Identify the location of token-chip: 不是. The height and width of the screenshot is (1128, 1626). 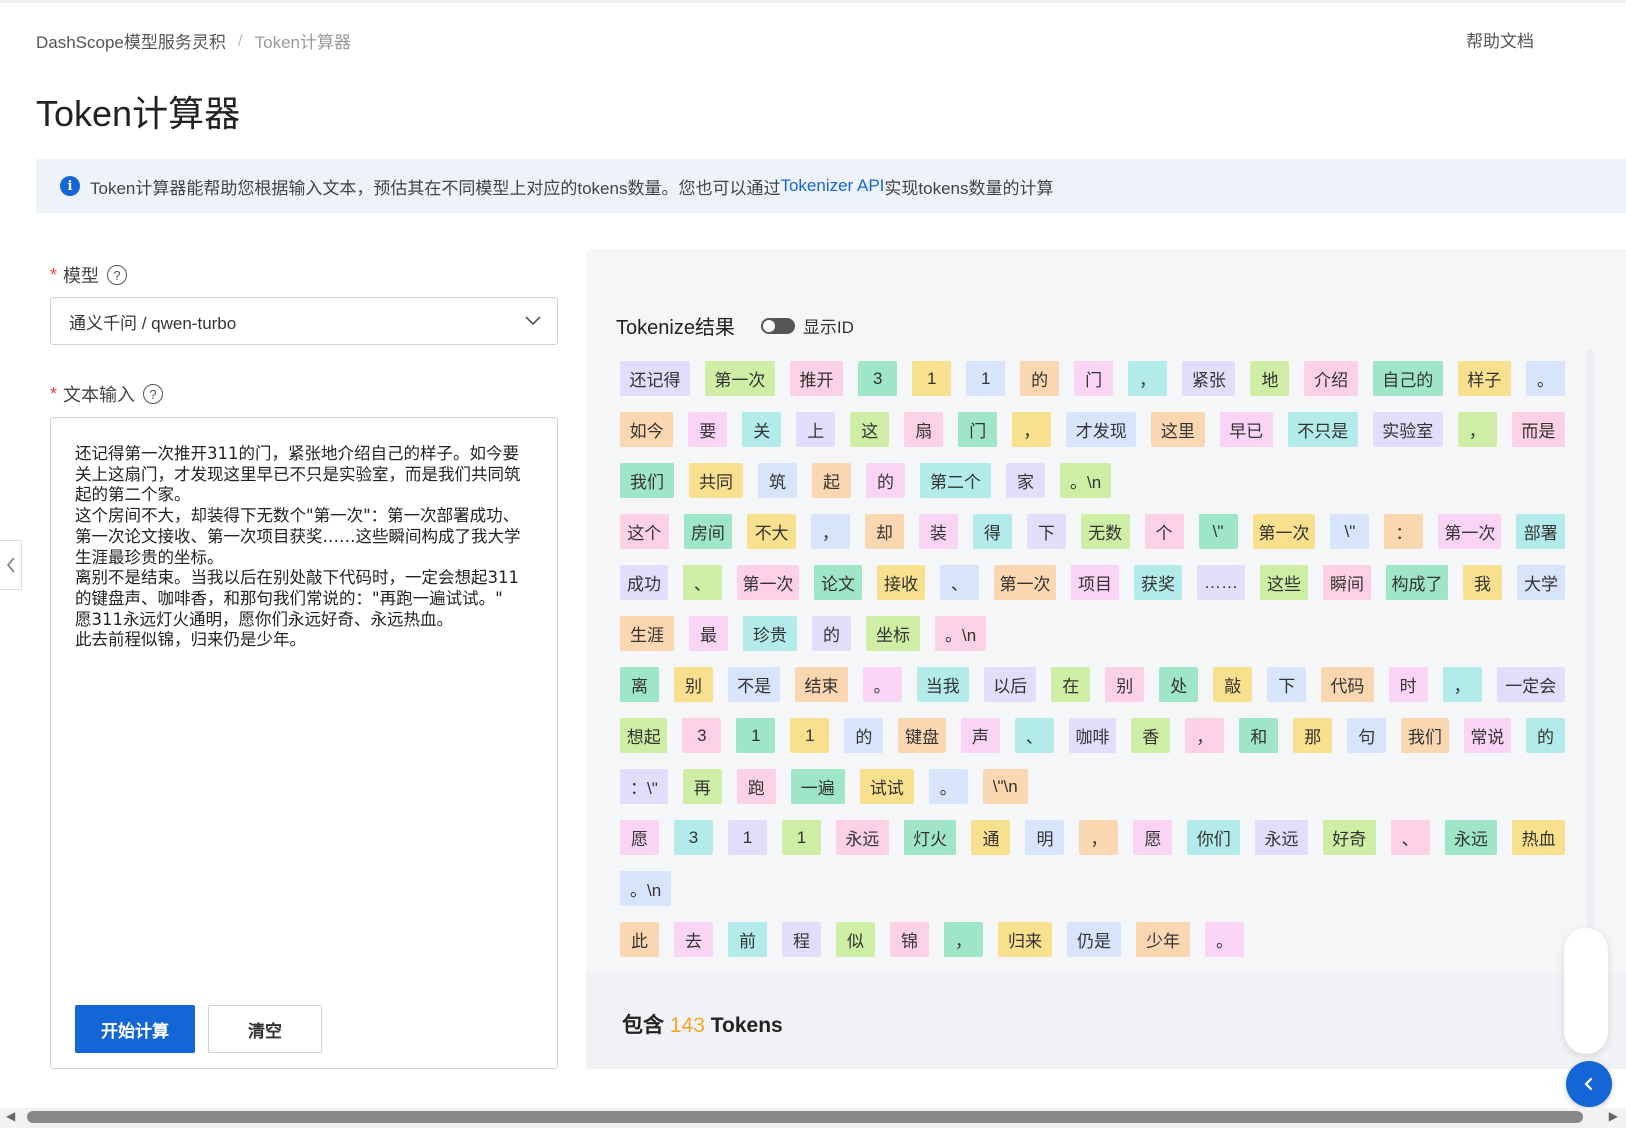
(754, 684).